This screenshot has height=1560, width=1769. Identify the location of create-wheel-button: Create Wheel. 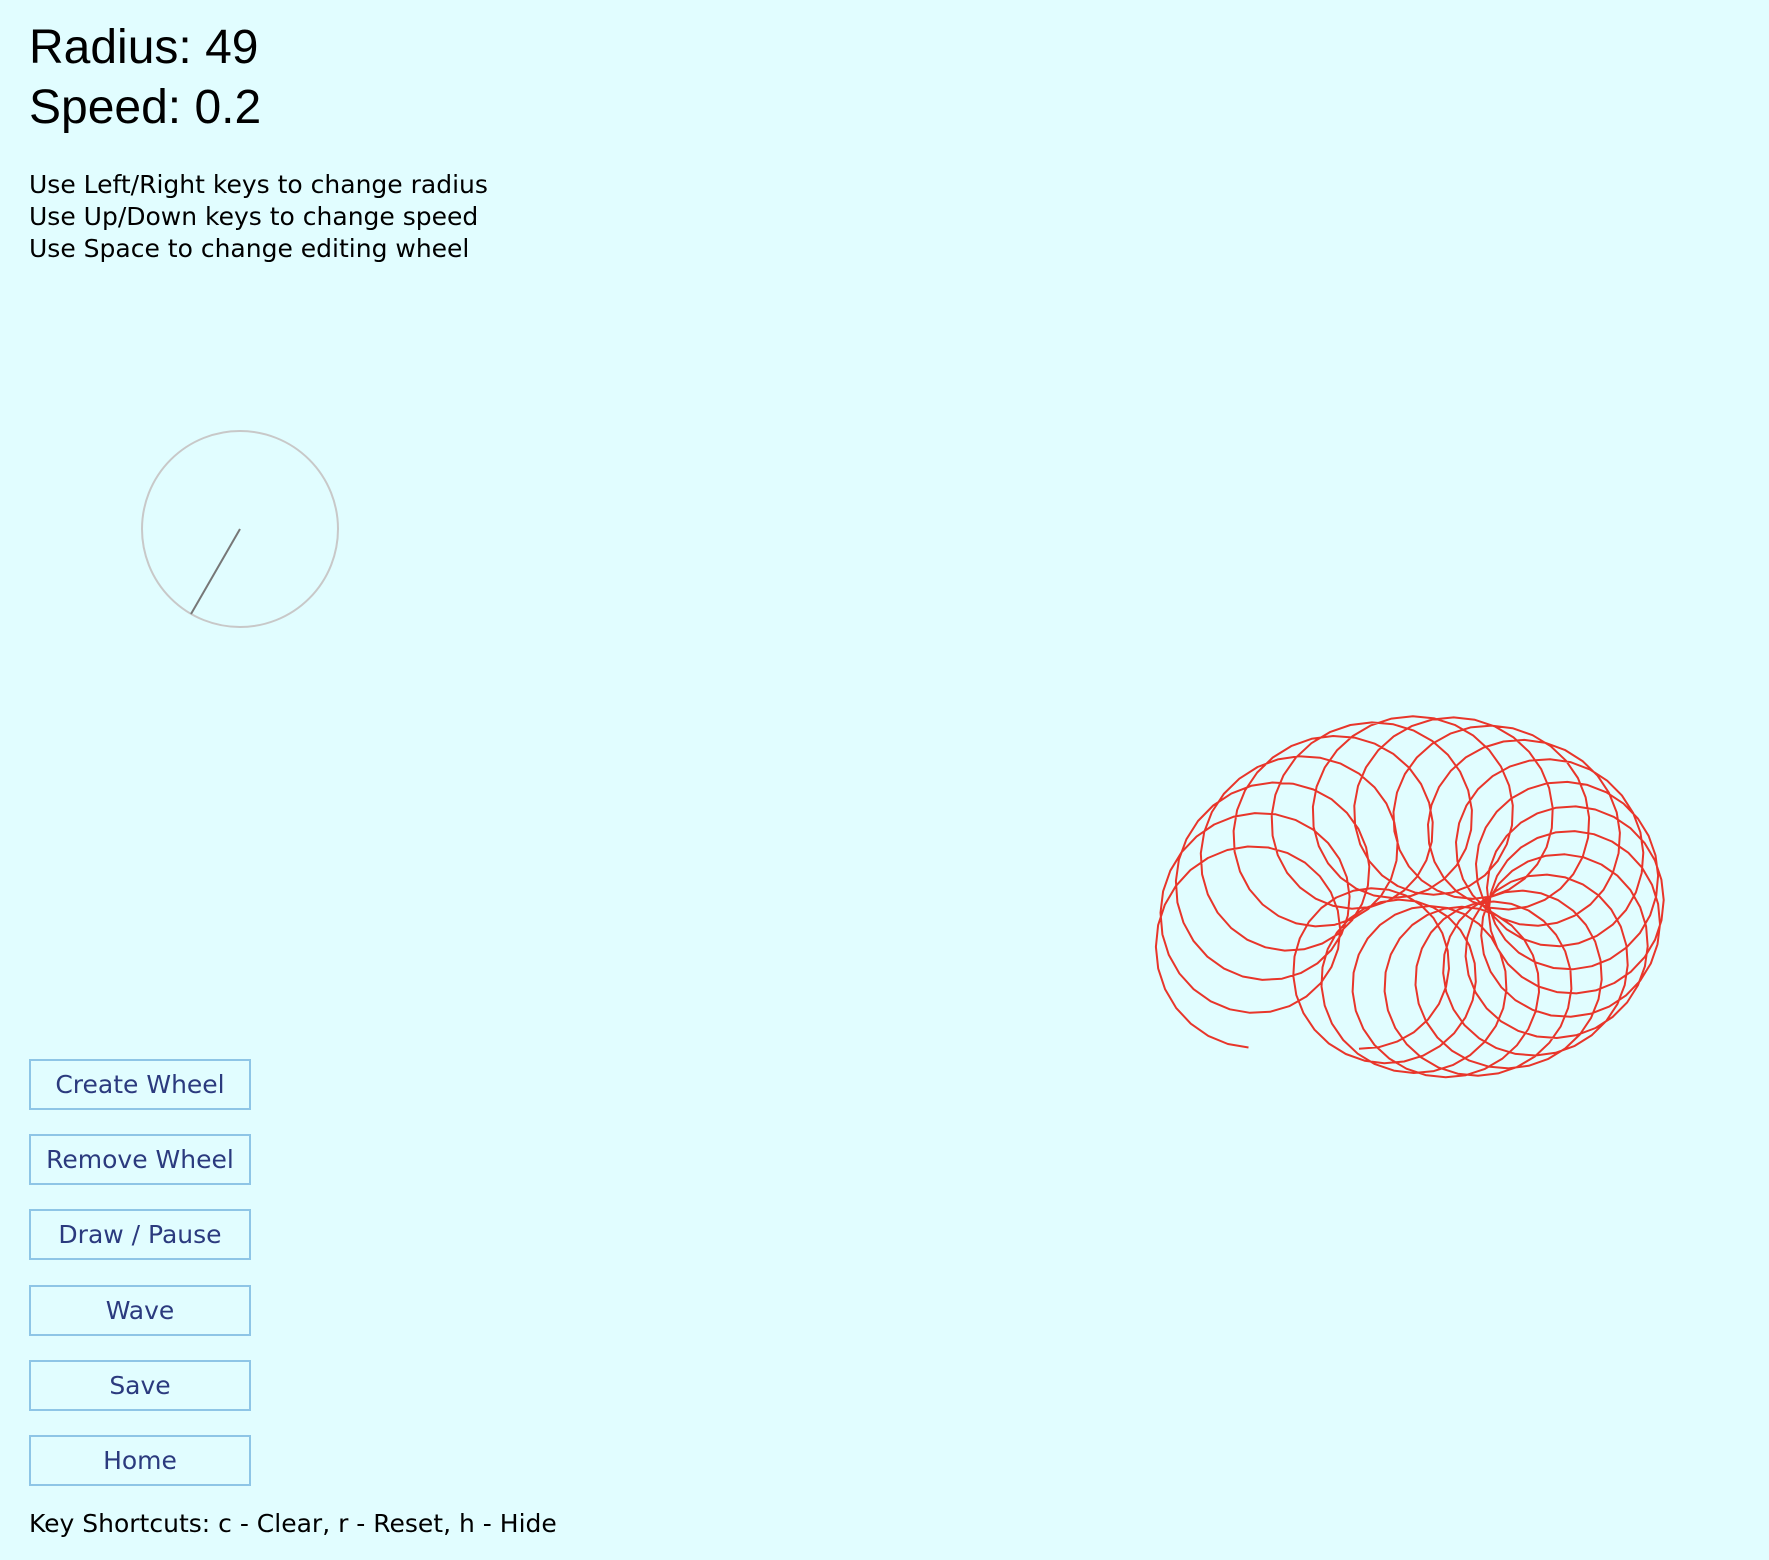
(140, 1084).